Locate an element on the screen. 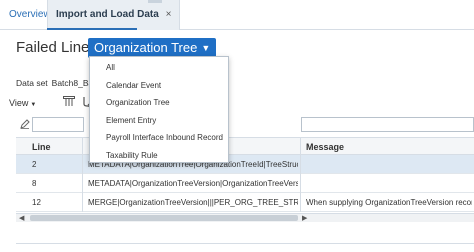  menu-item-all: All is located at coordinates (110, 67).